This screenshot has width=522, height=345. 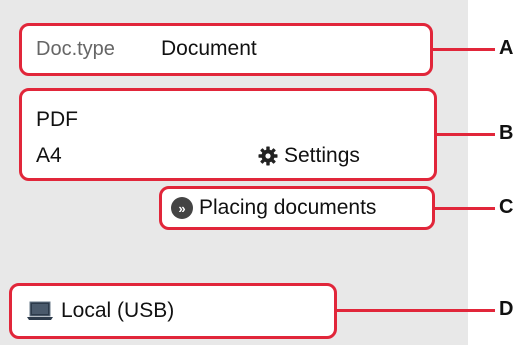 What do you see at coordinates (506, 48) in the screenshot?
I see `callout-label-a: A` at bounding box center [506, 48].